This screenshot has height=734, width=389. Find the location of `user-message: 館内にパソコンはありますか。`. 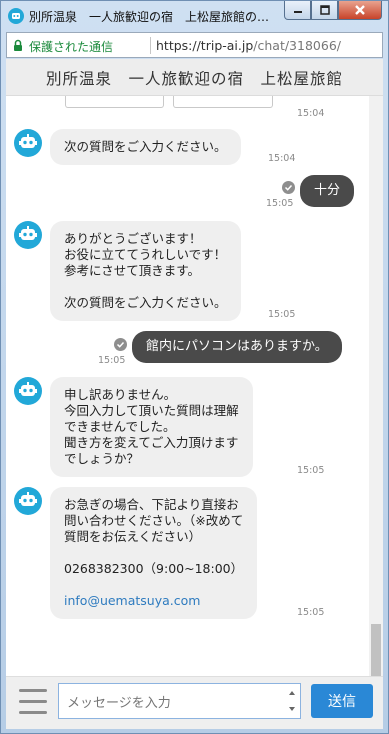

user-message: 館内にパソコンはありますか。 is located at coordinates (237, 347).